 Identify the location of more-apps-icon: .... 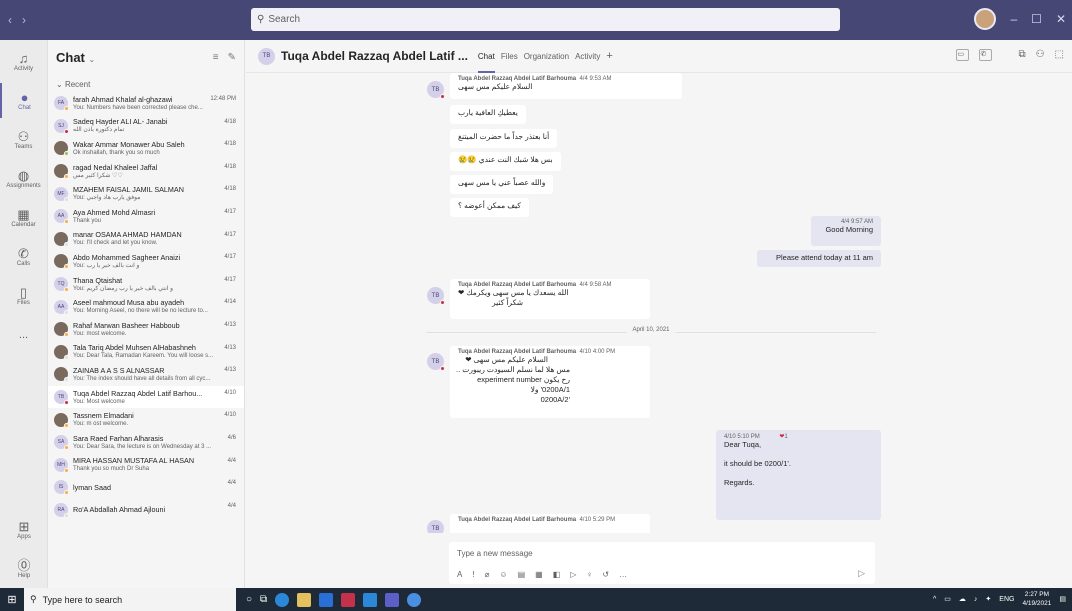
(23, 334).